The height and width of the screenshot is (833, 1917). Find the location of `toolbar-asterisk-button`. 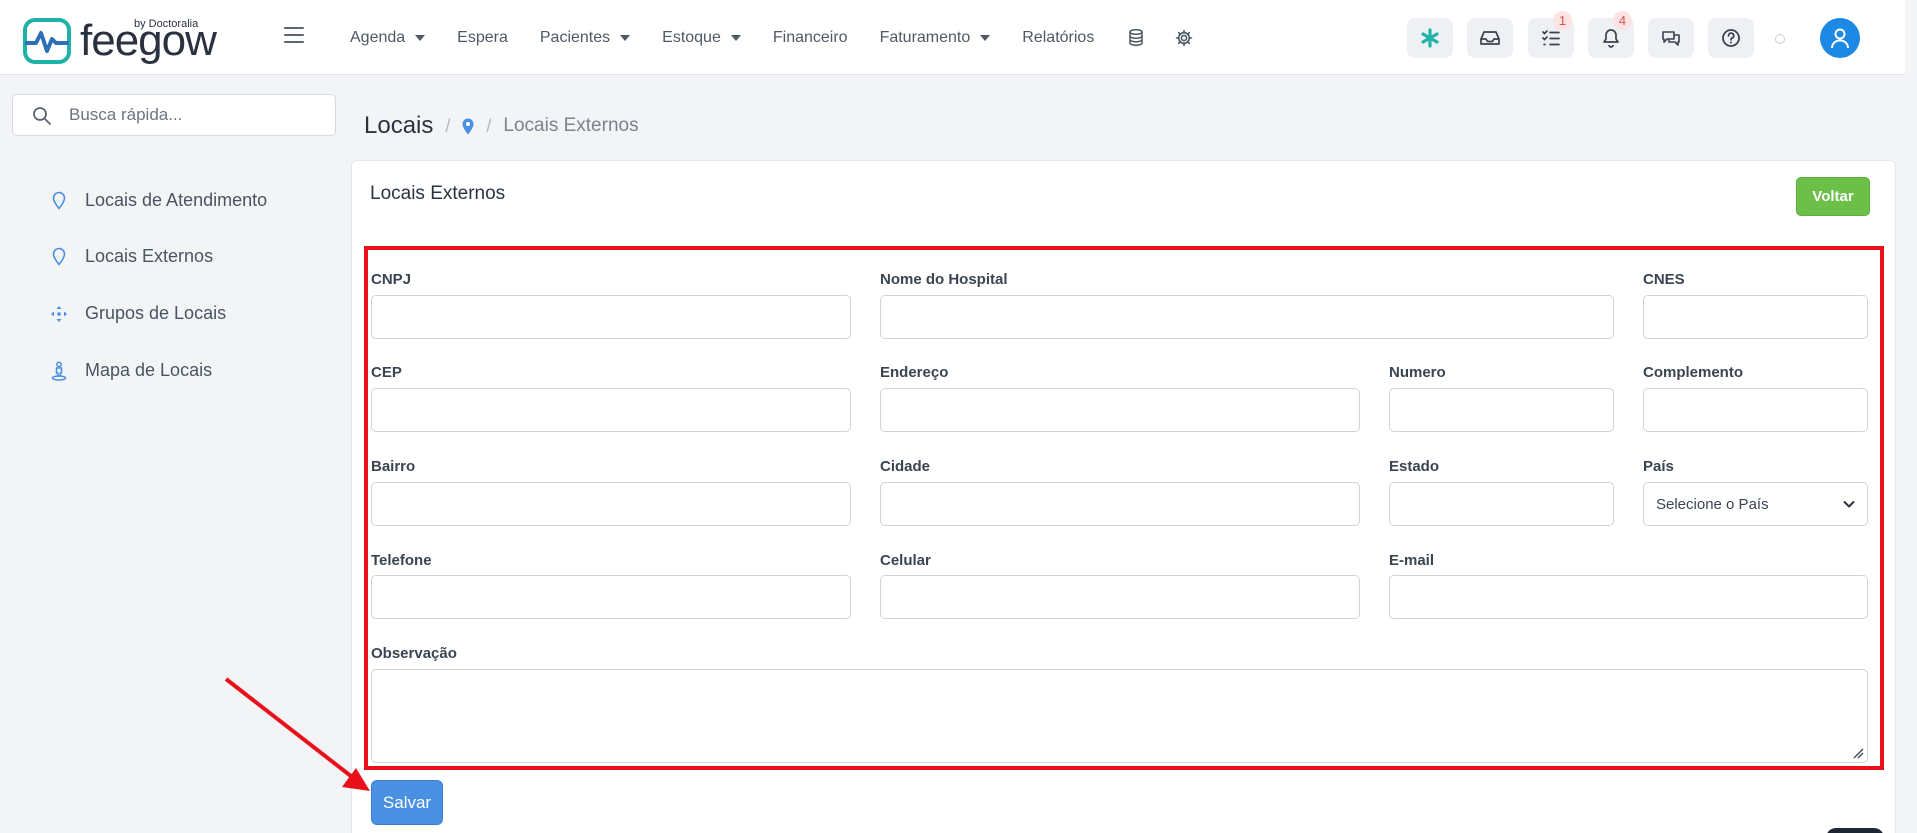

toolbar-asterisk-button is located at coordinates (1430, 38).